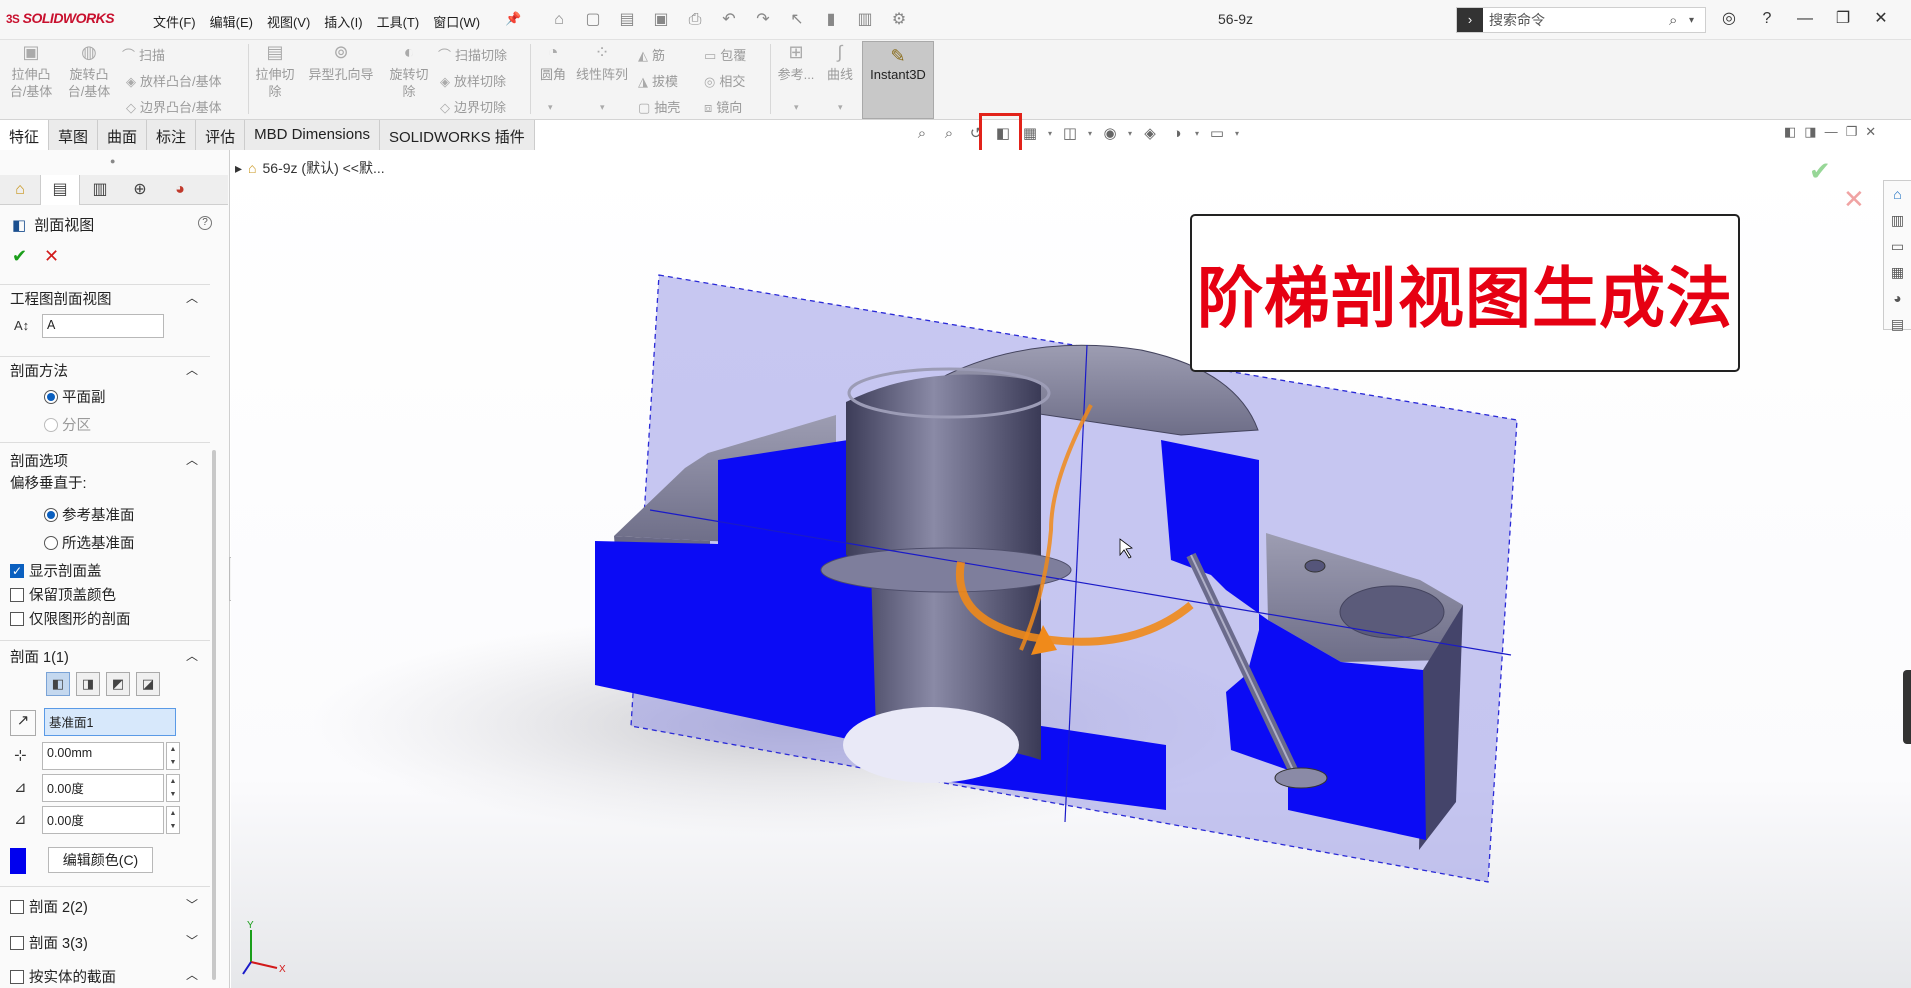 The height and width of the screenshot is (988, 1911). What do you see at coordinates (88, 684) in the screenshot?
I see `section-plane-top-icon: ◨` at bounding box center [88, 684].